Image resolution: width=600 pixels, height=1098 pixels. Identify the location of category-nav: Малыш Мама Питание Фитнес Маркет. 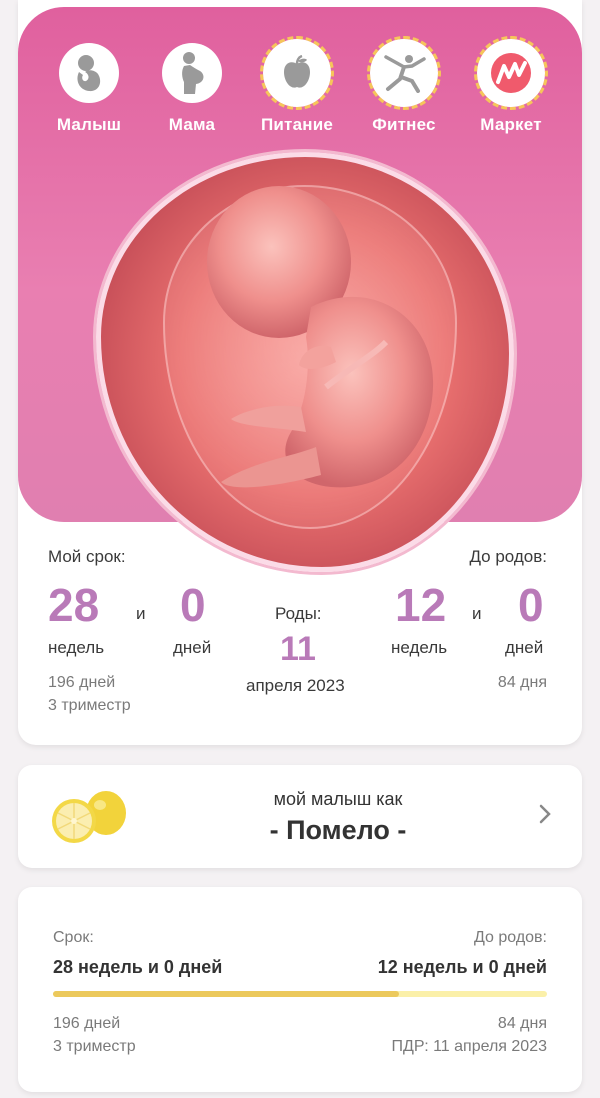
(300, 91).